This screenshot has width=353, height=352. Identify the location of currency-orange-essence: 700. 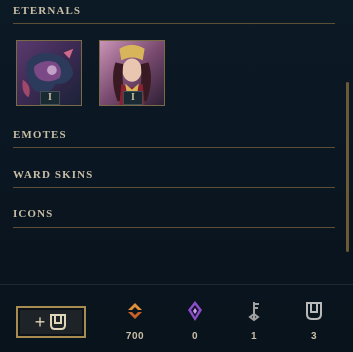
(135, 321).